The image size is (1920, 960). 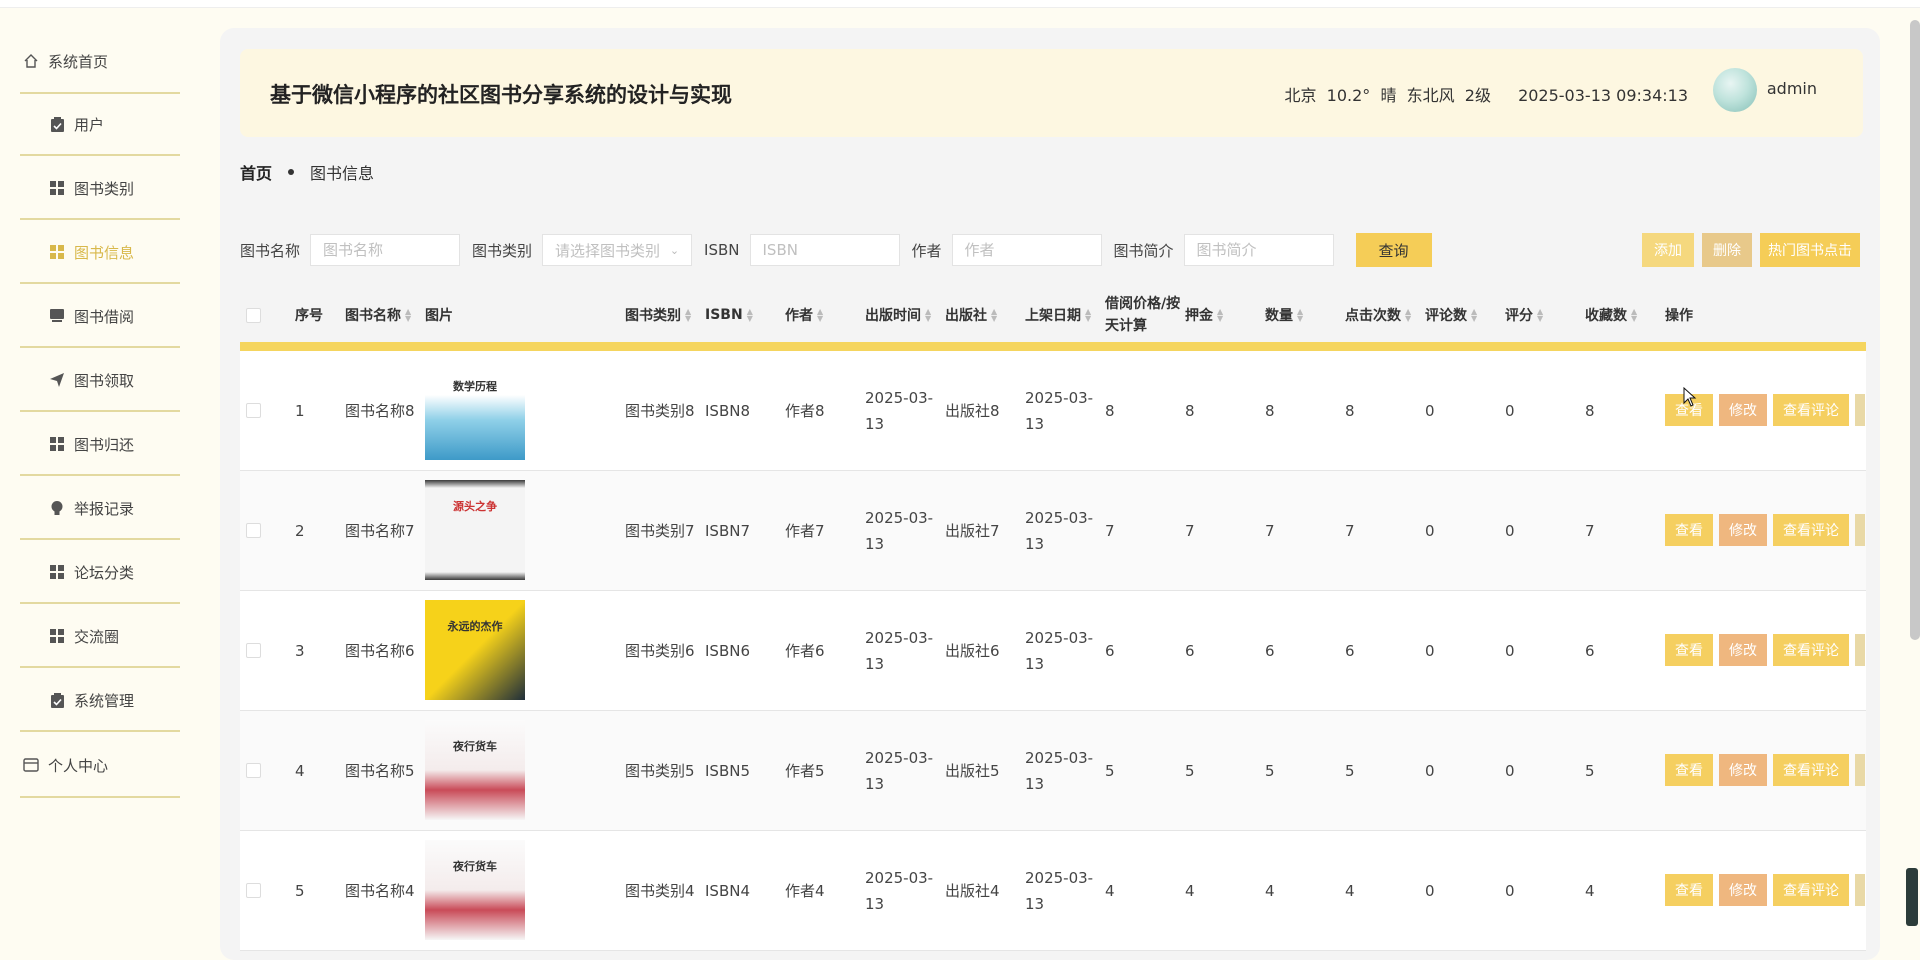 I want to click on cell-isbn: ISBN8, so click(x=727, y=410).